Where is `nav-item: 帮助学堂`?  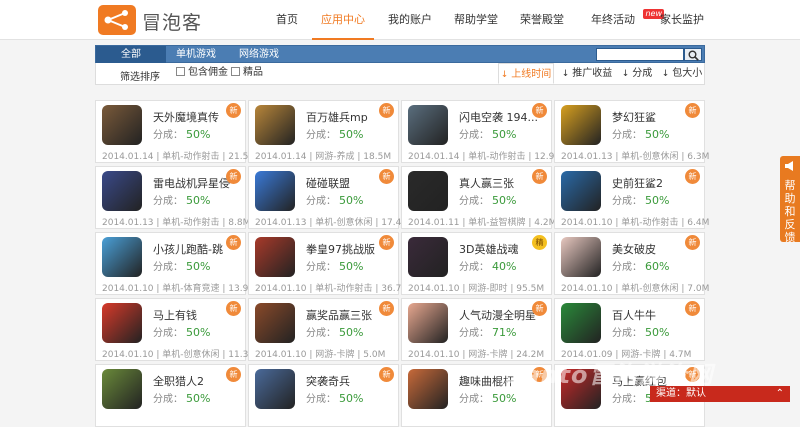
nav-item: 帮助学堂 is located at coordinates (476, 20).